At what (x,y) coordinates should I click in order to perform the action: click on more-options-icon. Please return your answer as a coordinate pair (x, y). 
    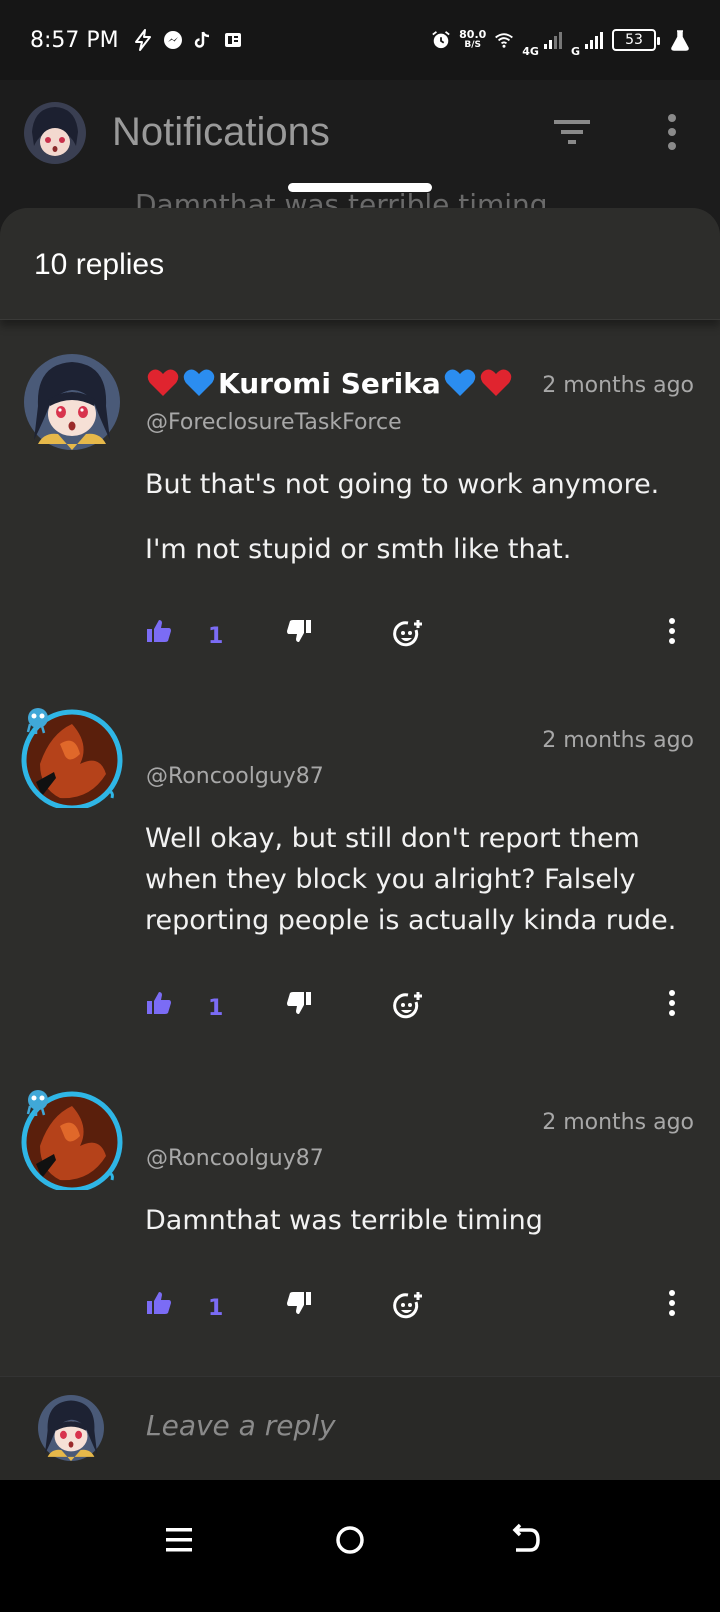
    Looking at the image, I should click on (672, 132).